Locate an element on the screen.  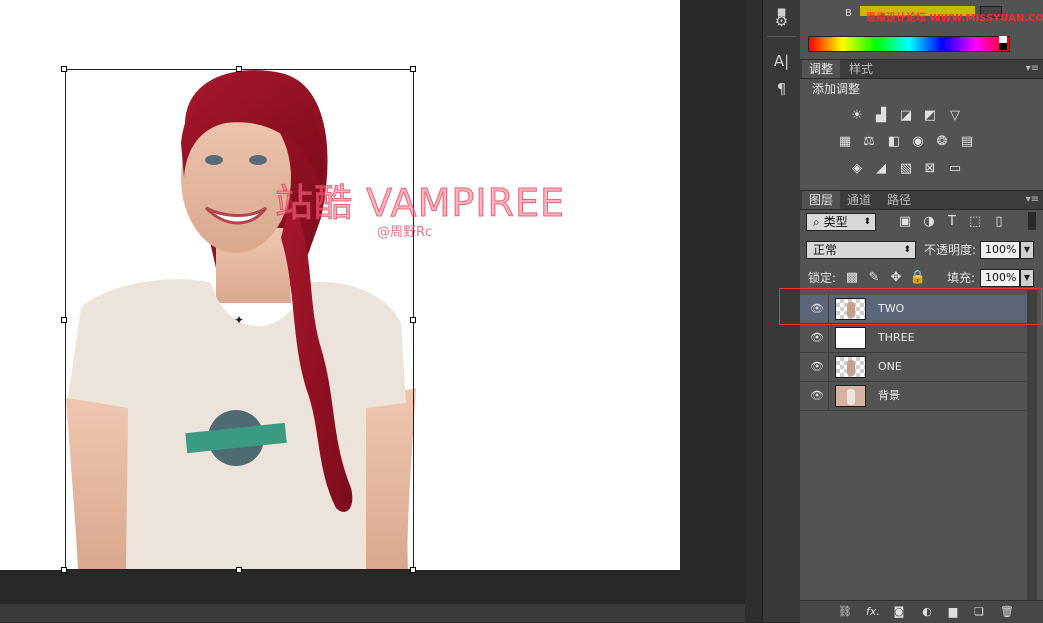
threshold-icon: ▧ is located at coordinates (906, 169).